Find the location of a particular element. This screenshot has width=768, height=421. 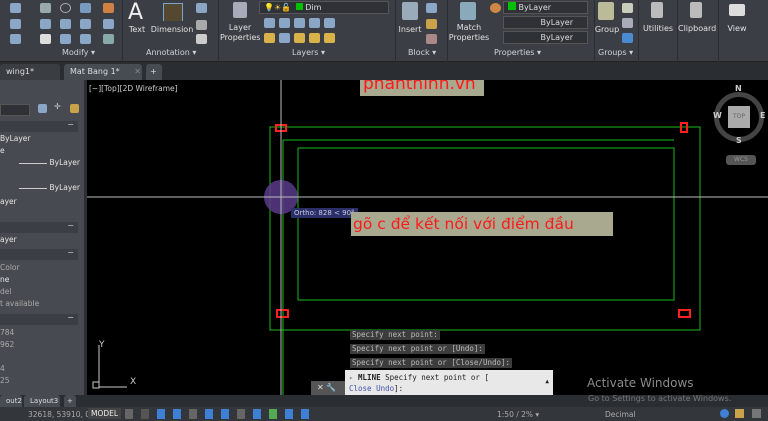

ortho-icon is located at coordinates (161, 414).